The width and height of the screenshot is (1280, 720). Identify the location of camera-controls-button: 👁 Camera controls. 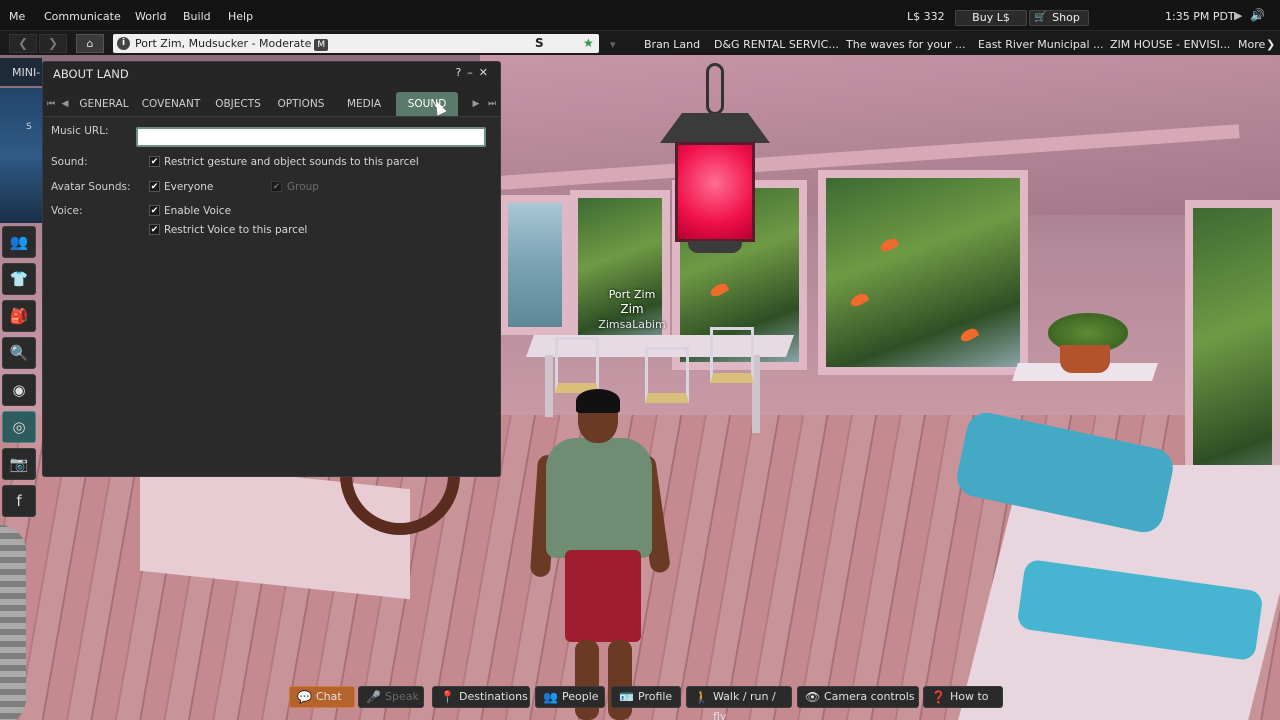
(858, 697).